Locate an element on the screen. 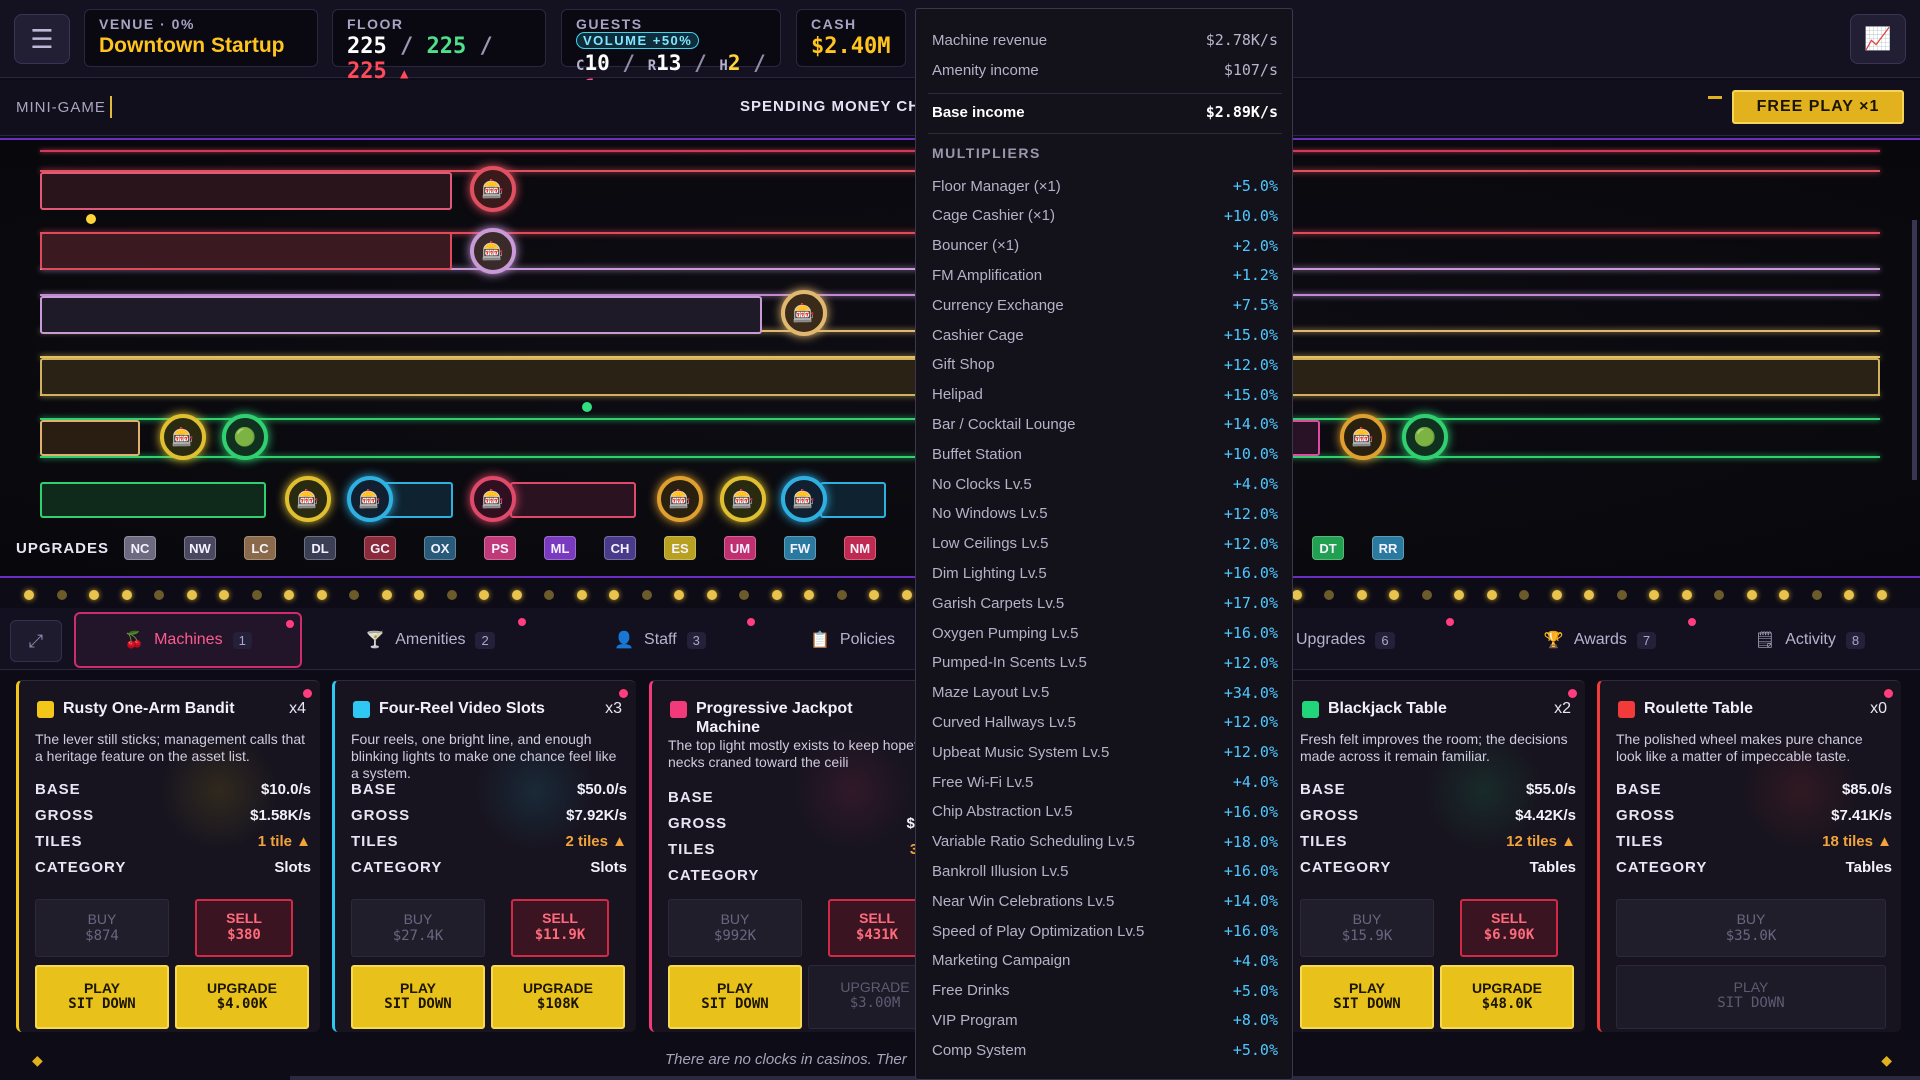  upgrade-button: UPGRADE $108K is located at coordinates (558, 997).